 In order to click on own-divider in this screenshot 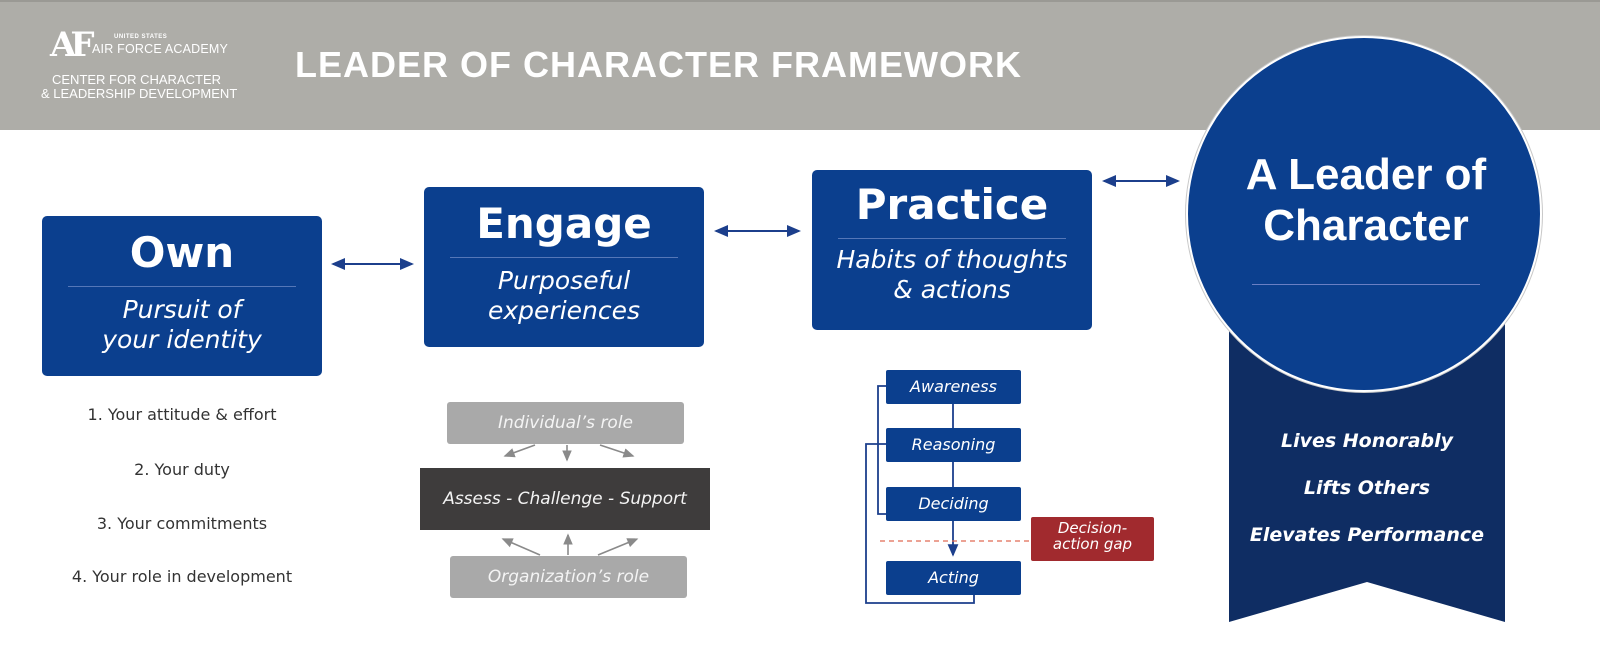, I will do `click(182, 287)`.